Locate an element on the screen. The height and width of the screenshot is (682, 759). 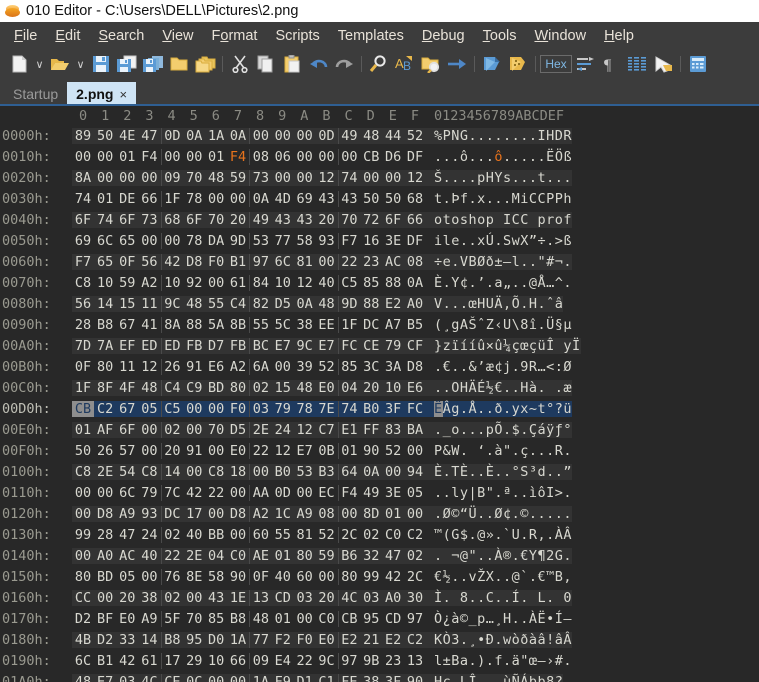
hex-byte: 58 is located at coordinates (216, 577).